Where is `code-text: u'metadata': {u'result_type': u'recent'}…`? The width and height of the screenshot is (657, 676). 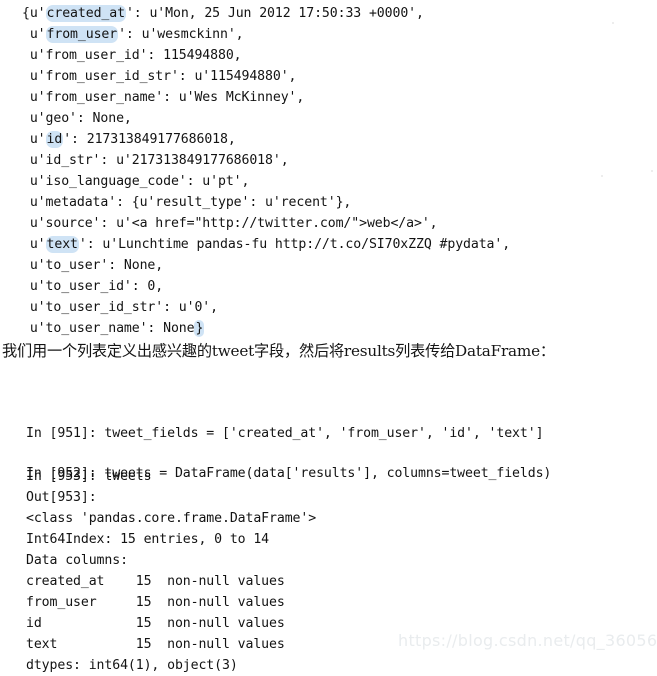
code-text: u'metadata': {u'result_type': u'recent'}… is located at coordinates (187, 202).